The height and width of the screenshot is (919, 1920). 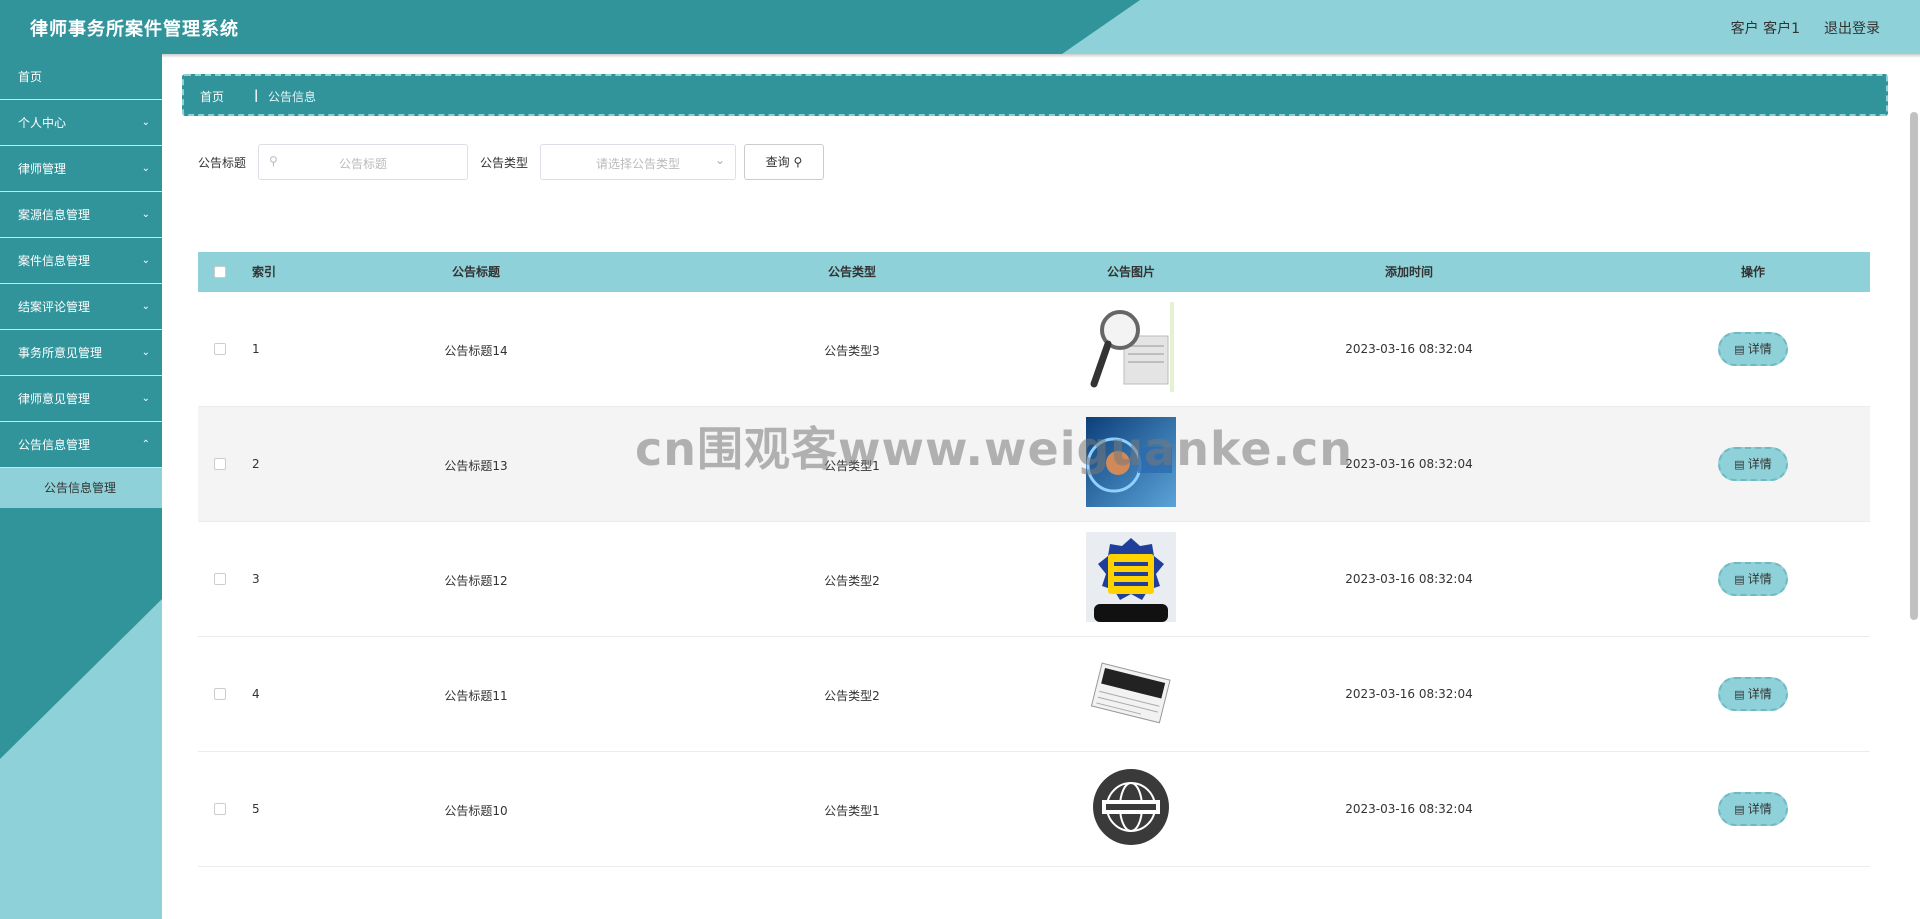 I want to click on sidebar-item-label: 事务所意见管理, so click(x=60, y=353).